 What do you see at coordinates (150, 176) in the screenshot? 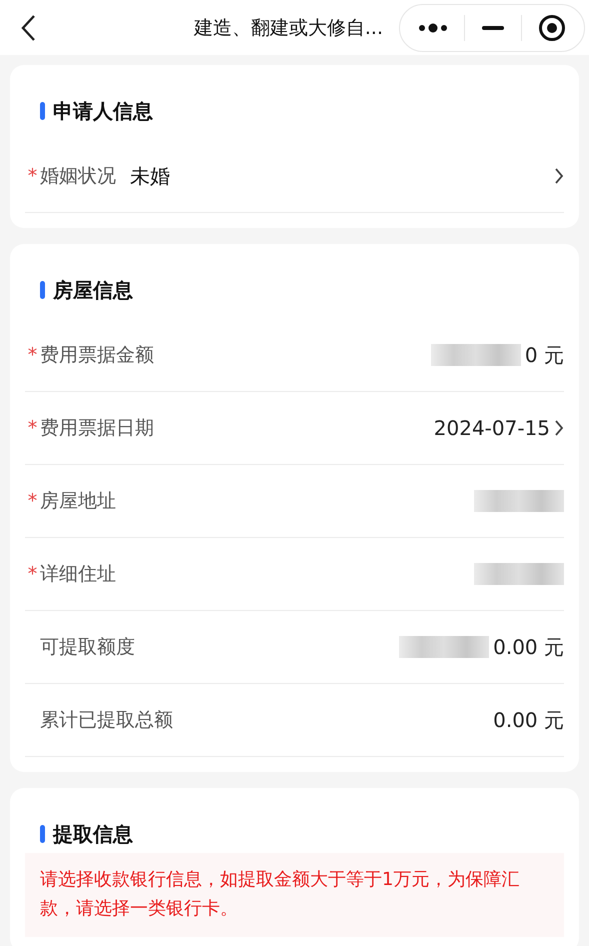
I see `field-value: 未婚` at bounding box center [150, 176].